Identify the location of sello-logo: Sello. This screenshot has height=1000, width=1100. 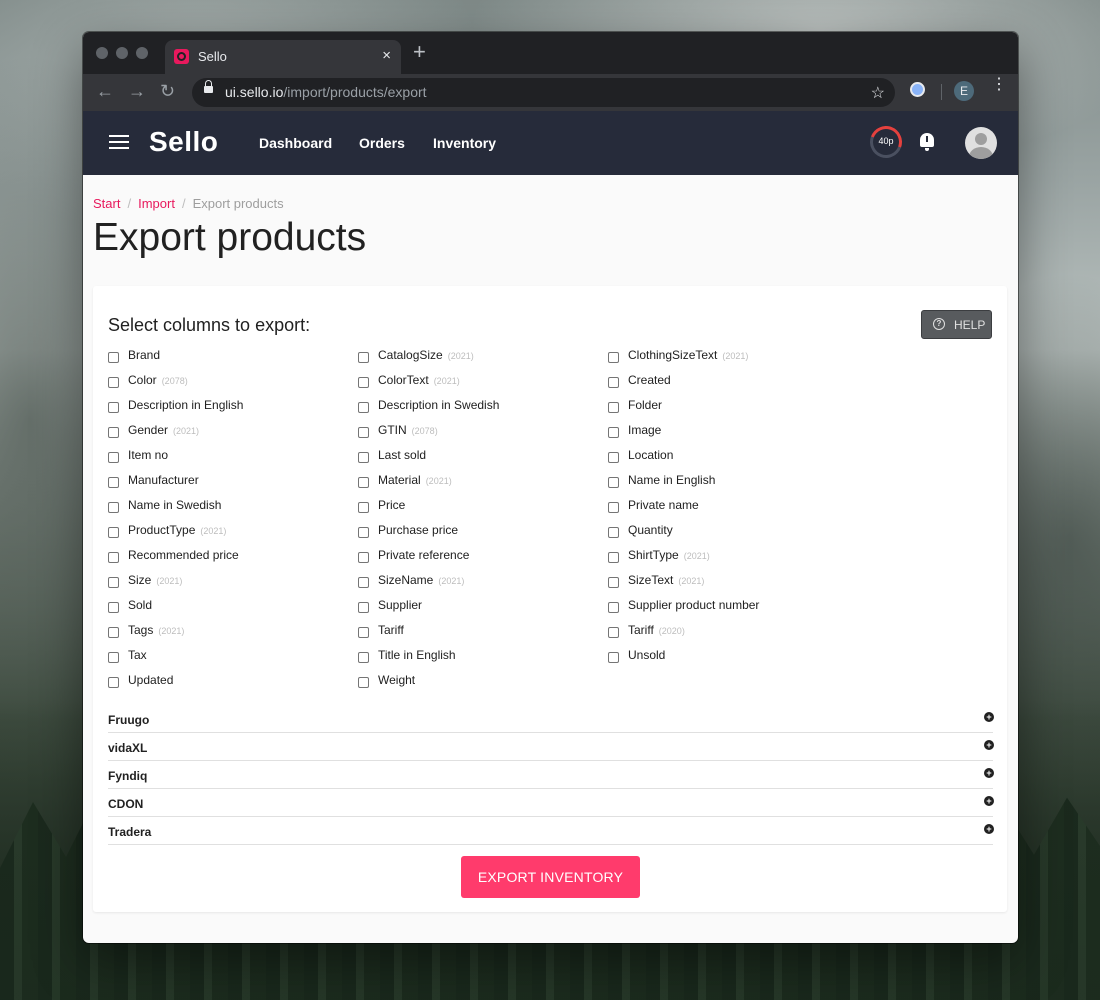
(183, 142).